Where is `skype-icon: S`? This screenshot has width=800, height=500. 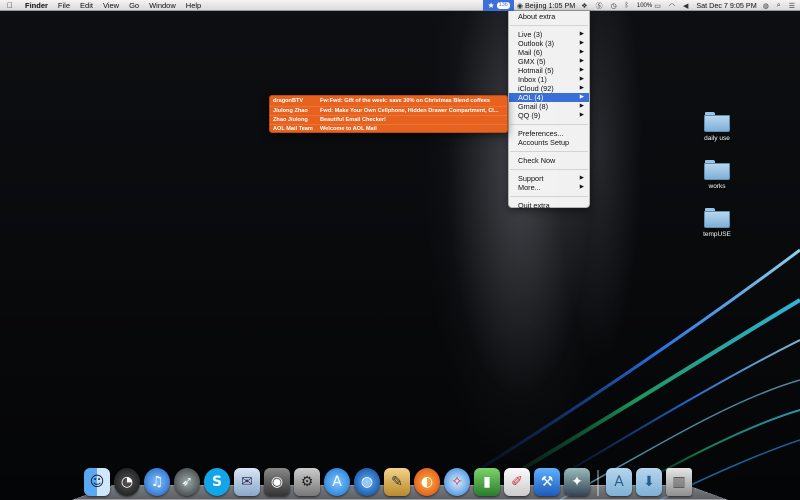 skype-icon: S is located at coordinates (217, 482).